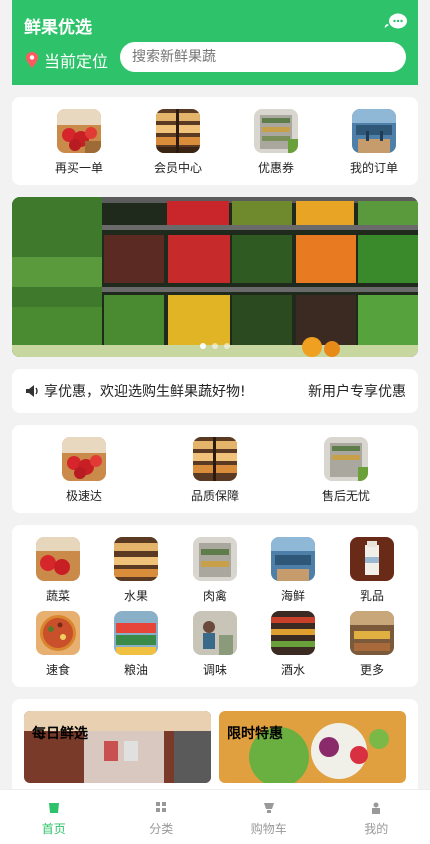 The height and width of the screenshot is (844, 430). I want to click on promo-daily-fresh: 每日鲜选, so click(117, 747).